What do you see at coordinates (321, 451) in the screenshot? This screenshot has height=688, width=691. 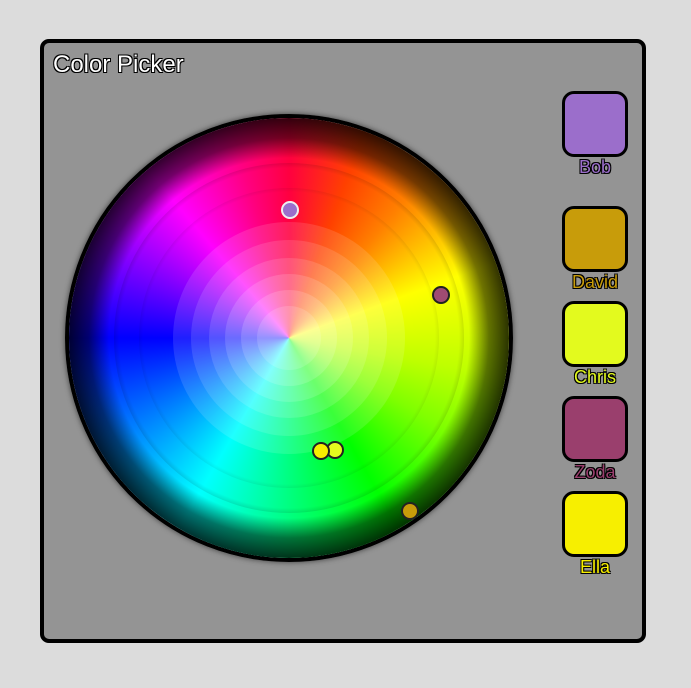 I see `marker-ella` at bounding box center [321, 451].